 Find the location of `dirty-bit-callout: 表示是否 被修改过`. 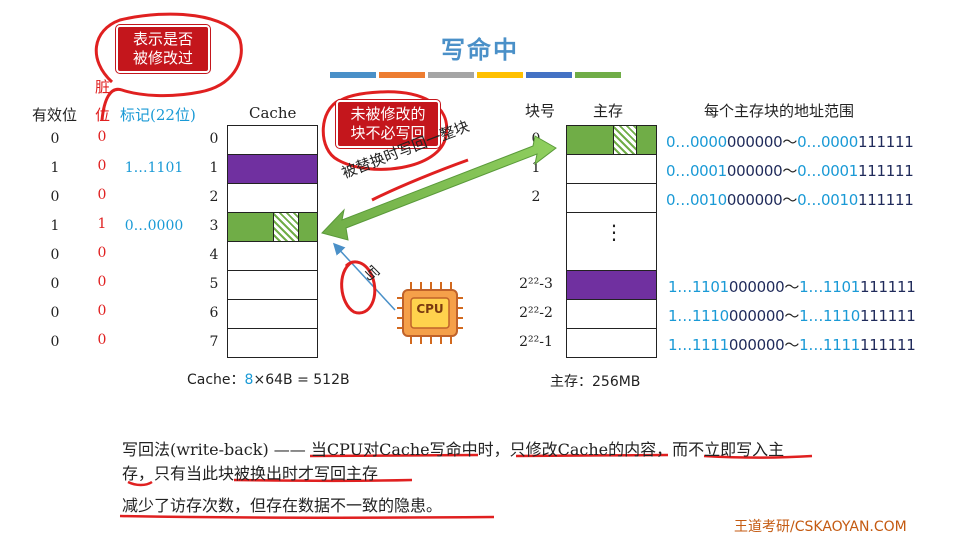

dirty-bit-callout: 表示是否 被修改过 is located at coordinates (163, 49).